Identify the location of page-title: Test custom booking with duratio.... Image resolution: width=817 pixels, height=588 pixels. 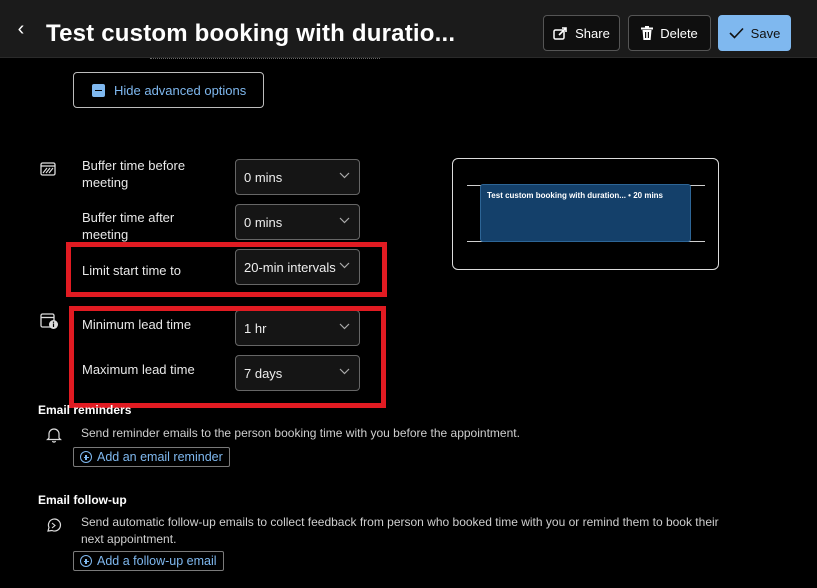
(251, 33).